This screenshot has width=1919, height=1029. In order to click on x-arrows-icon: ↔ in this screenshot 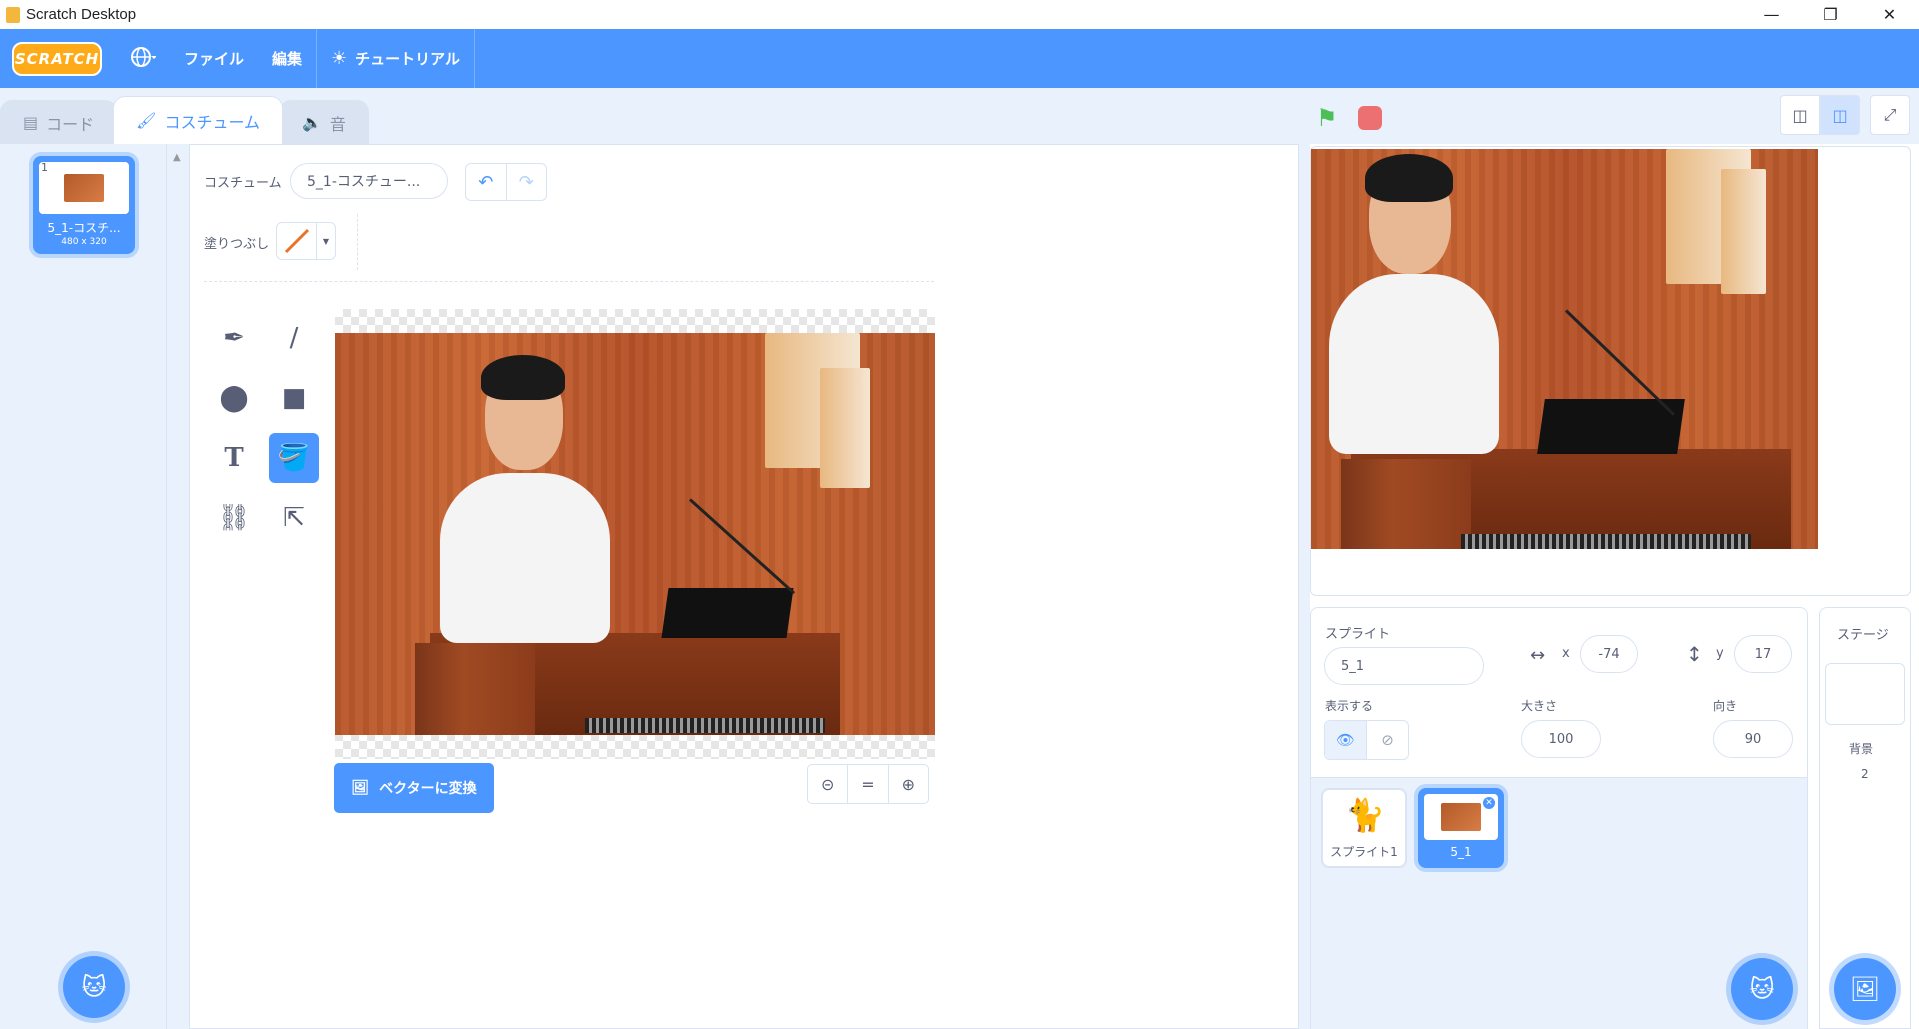, I will do `click(1538, 655)`.